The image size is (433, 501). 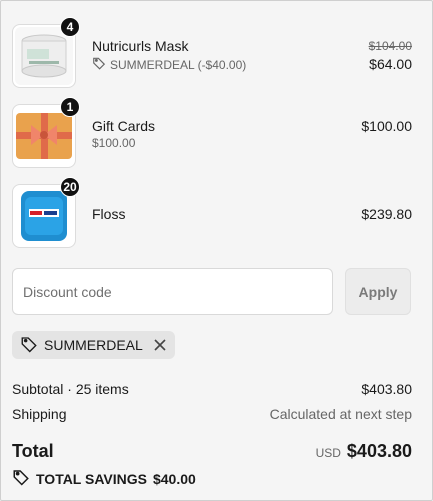 What do you see at coordinates (46, 132) in the screenshot?
I see `product-thumbnail: 1` at bounding box center [46, 132].